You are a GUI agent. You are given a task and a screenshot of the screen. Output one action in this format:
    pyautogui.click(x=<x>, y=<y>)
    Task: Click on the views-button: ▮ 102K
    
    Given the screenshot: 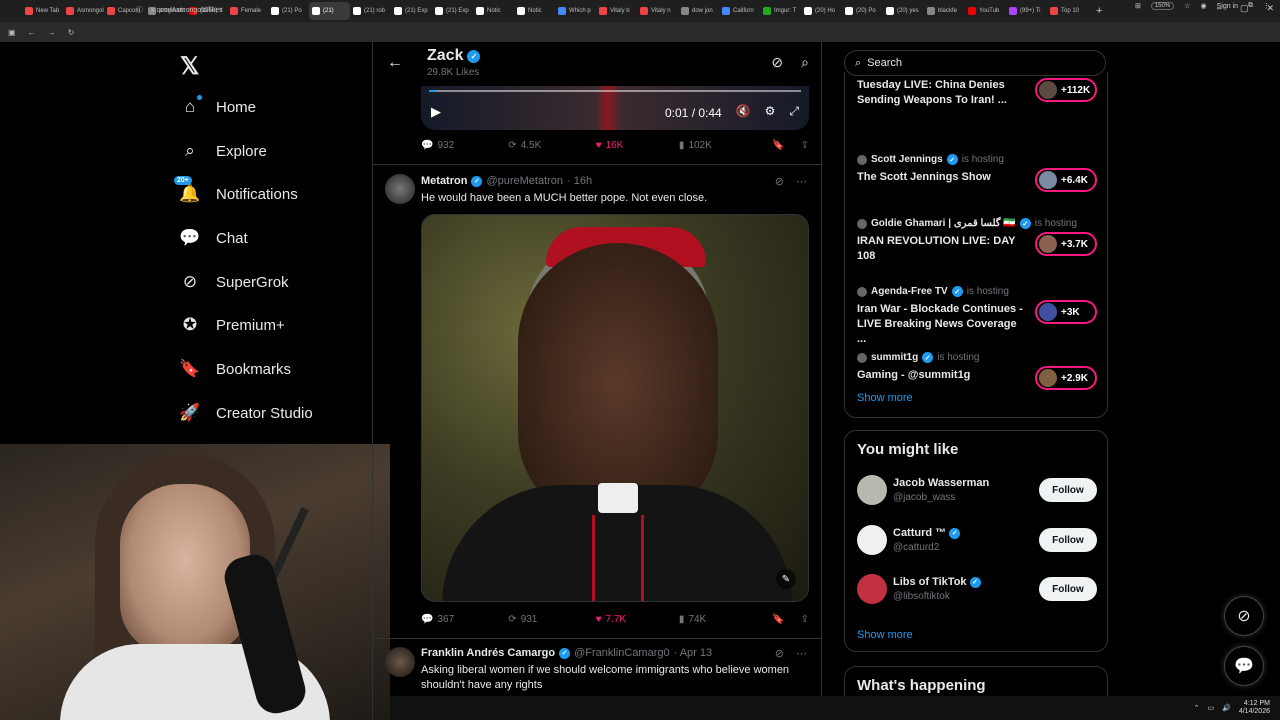 What is the action you would take?
    pyautogui.click(x=725, y=145)
    